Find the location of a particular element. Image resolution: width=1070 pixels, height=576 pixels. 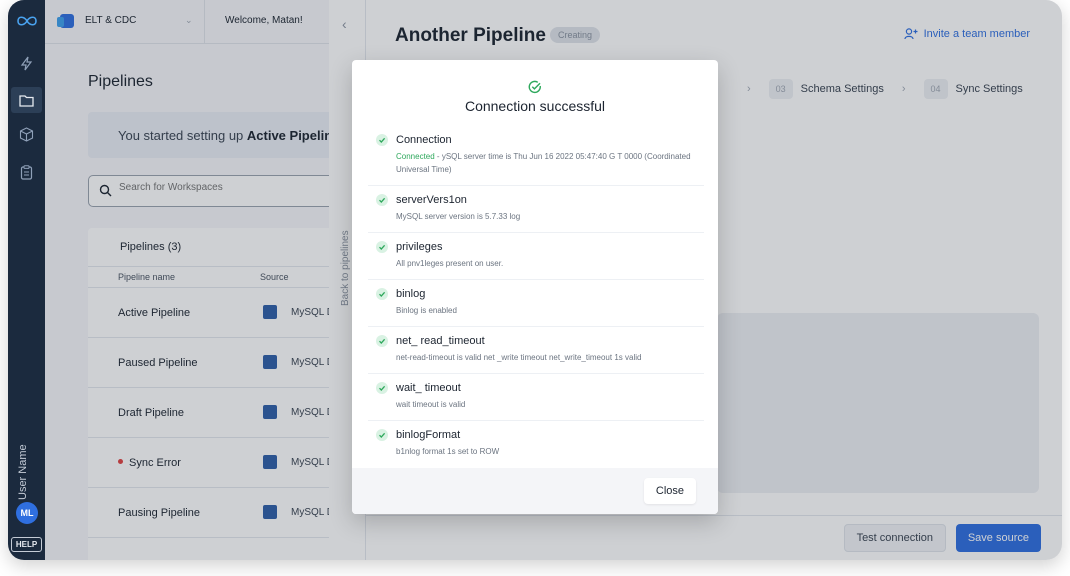

check-name: privileges is located at coordinates (419, 247).